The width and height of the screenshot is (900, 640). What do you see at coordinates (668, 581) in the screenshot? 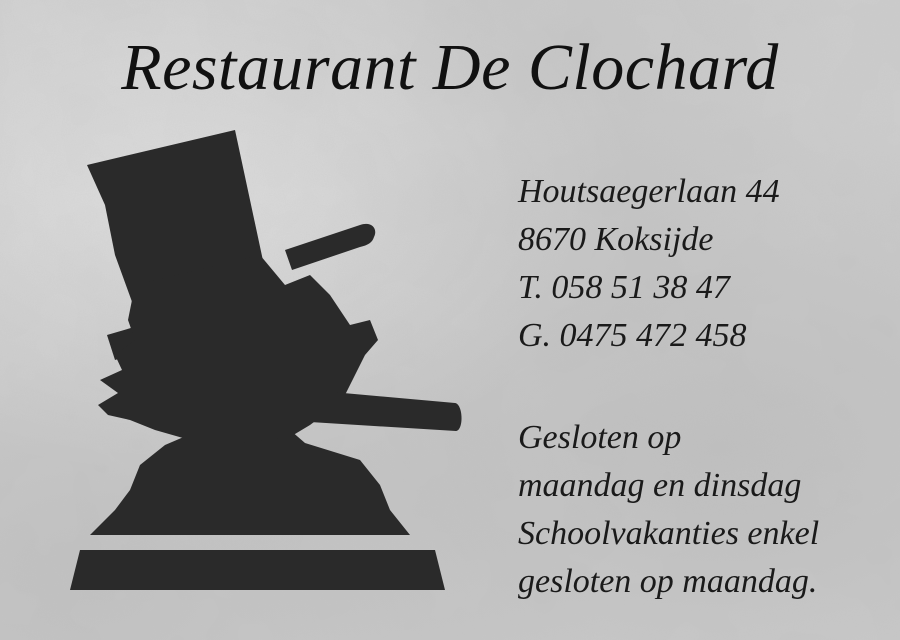
I see `hours-line-4: gesloten op maandag.` at bounding box center [668, 581].